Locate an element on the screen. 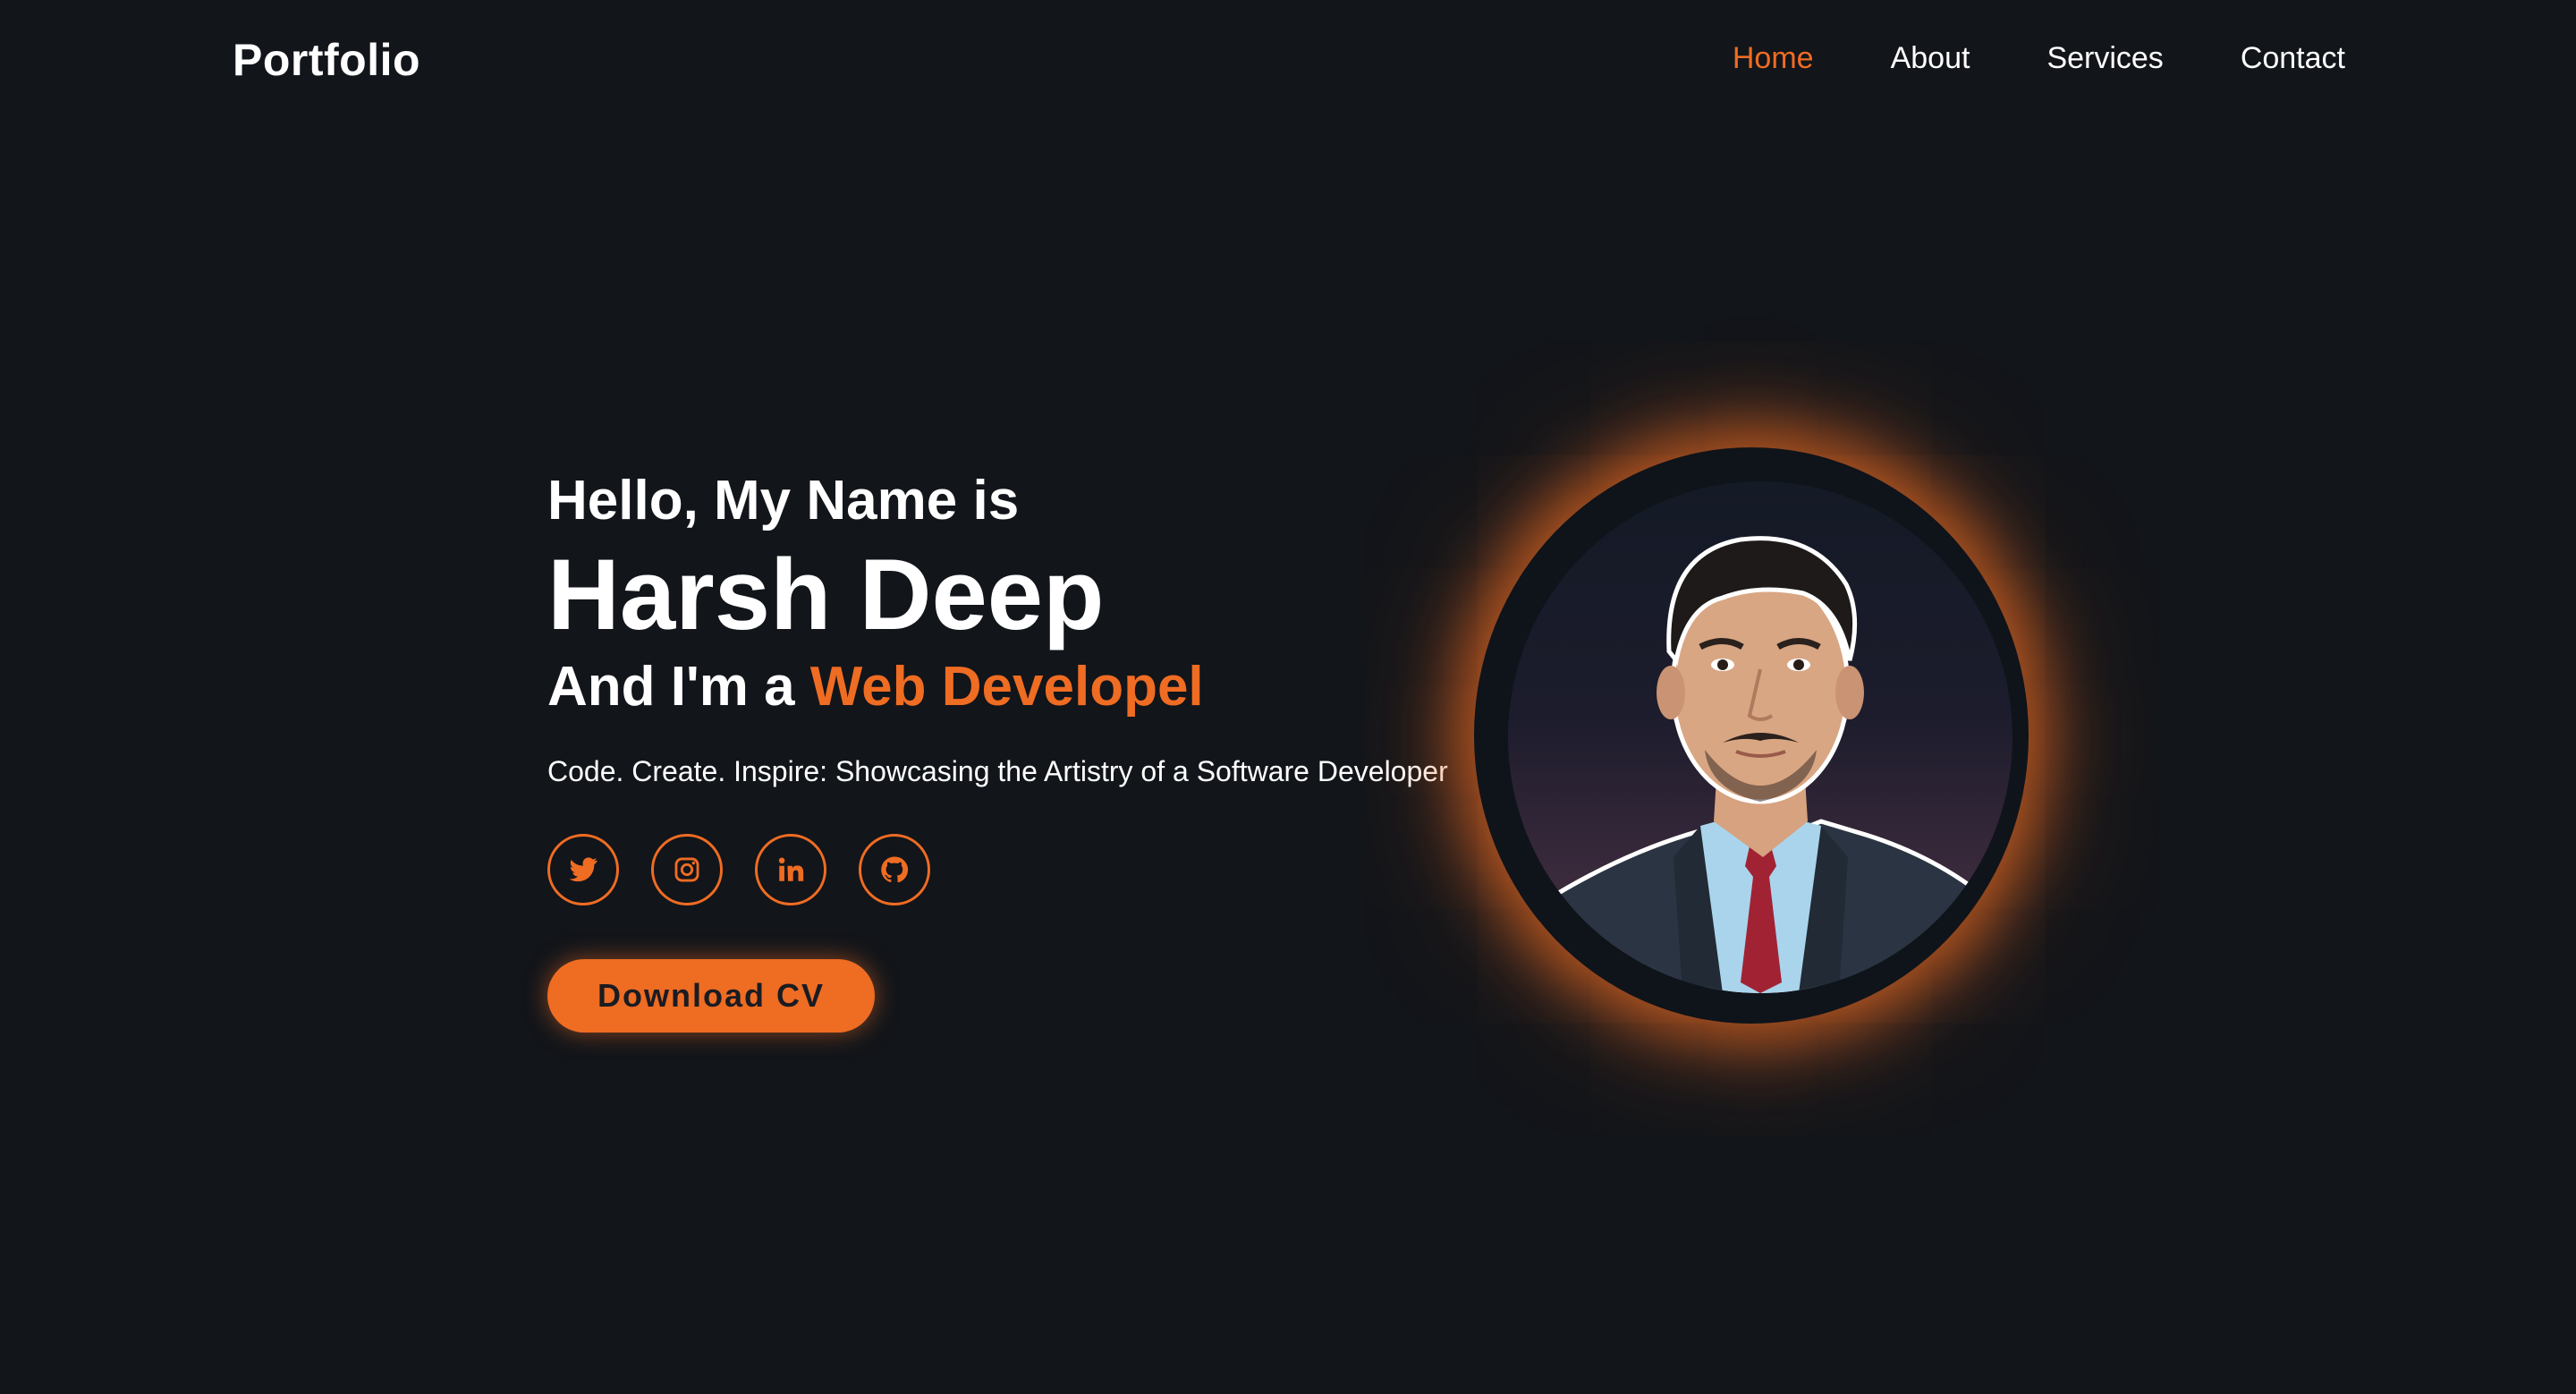 The height and width of the screenshot is (1394, 2576). role-prefix: And I'm a is located at coordinates (678, 687).